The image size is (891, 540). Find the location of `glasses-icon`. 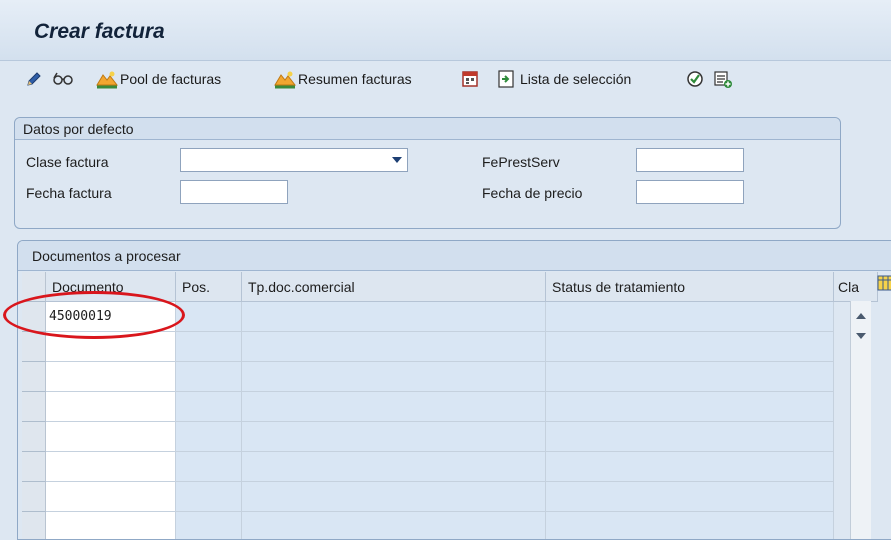

glasses-icon is located at coordinates (63, 78).